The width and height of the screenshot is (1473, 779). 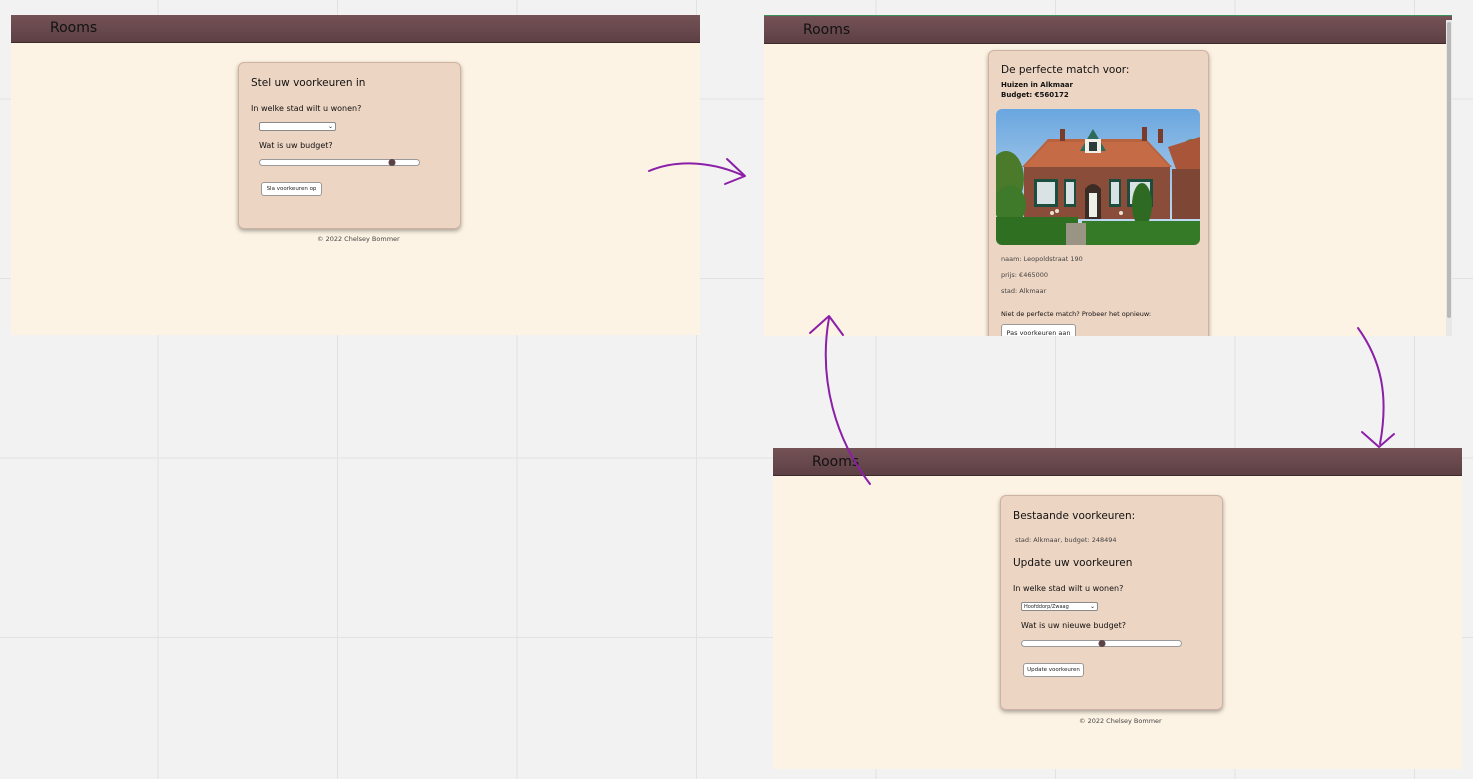 What do you see at coordinates (1074, 516) in the screenshot?
I see `existing-heading: Bestaande voorkeuren:` at bounding box center [1074, 516].